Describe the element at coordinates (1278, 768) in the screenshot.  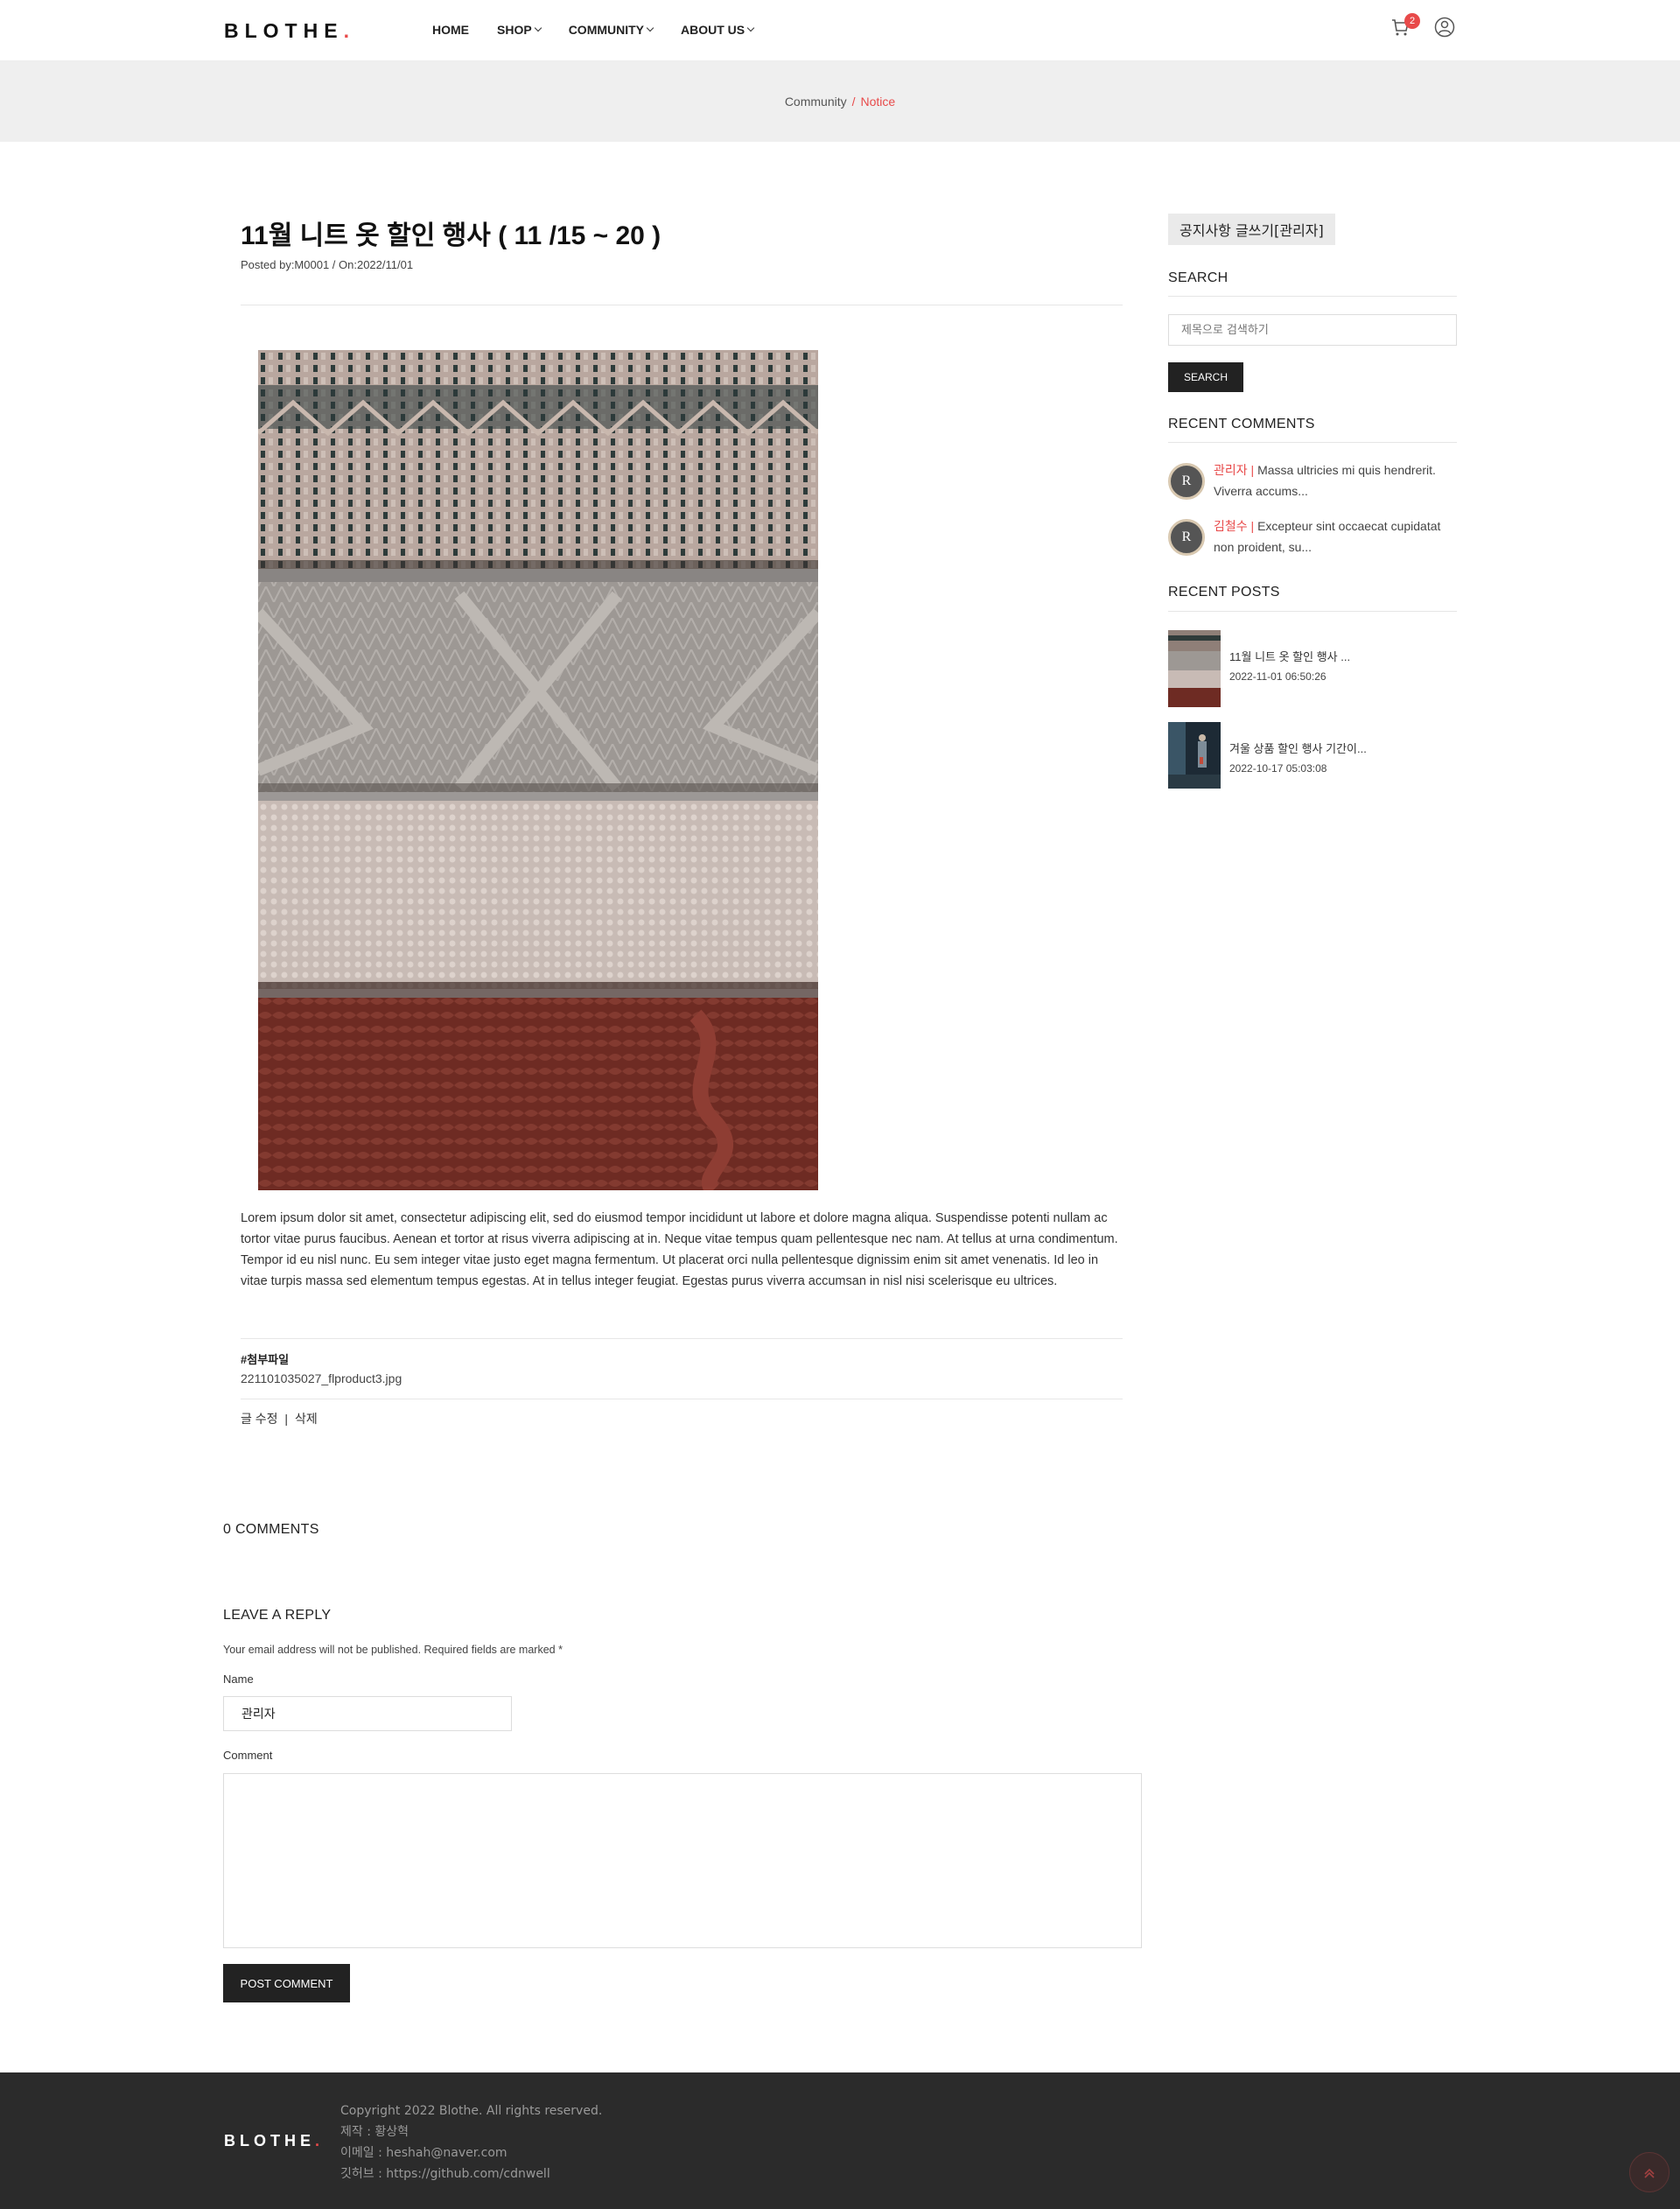
I see `recent-post-date: 2022-10-17 05:03:08` at that location.